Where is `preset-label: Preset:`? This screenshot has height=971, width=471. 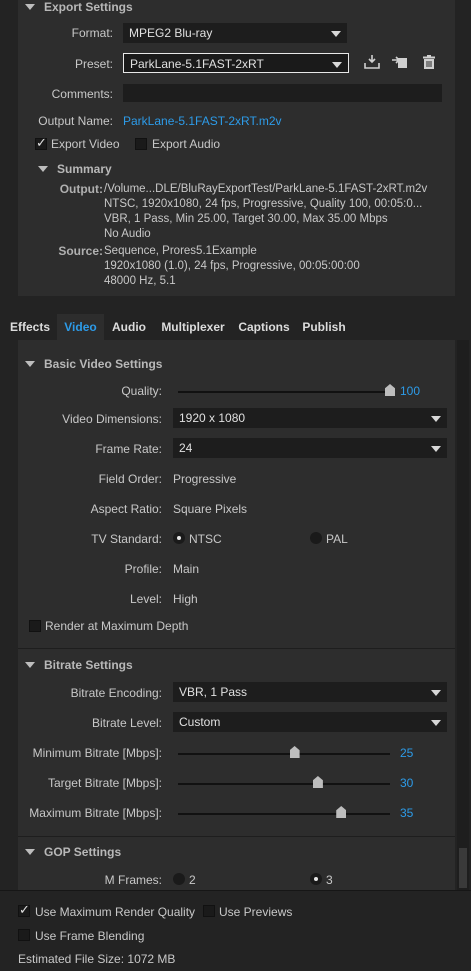 preset-label: Preset: is located at coordinates (93, 64).